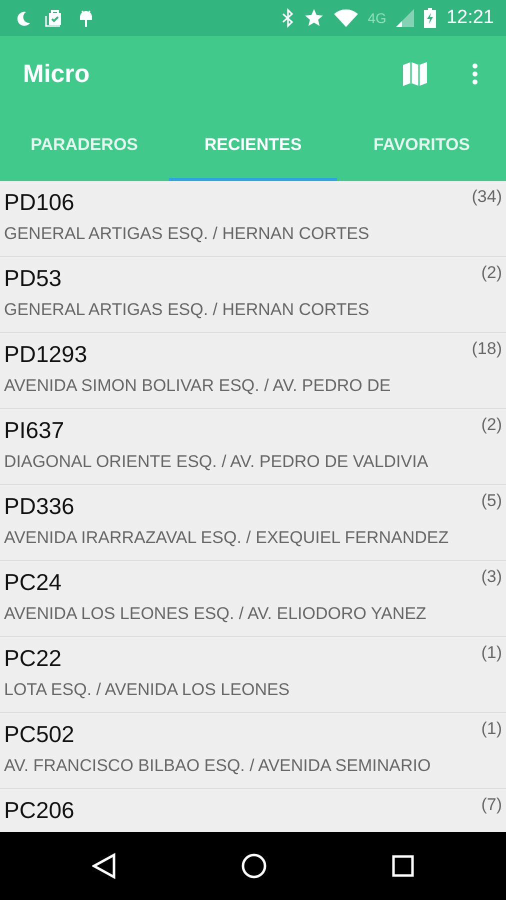 The image size is (506, 900). I want to click on stop-list-item: PD53 (2) GENERAL ARTIGAS ESQ. / HERNAN CORTES, so click(253, 295).